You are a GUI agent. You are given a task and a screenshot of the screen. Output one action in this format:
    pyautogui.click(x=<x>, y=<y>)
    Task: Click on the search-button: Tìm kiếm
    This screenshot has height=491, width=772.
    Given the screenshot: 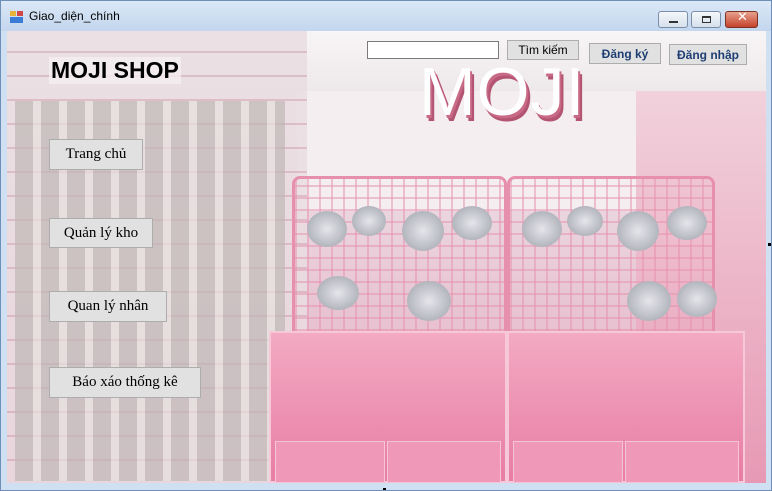 What is the action you would take?
    pyautogui.click(x=543, y=50)
    